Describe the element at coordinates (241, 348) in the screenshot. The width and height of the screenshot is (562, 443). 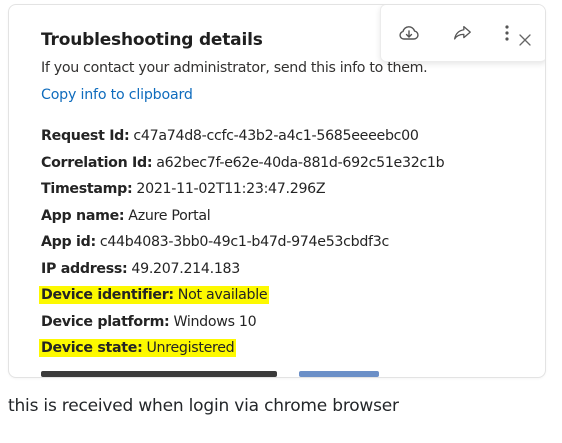
I see `detail-row-device-state: Device state: Unregistered` at that location.